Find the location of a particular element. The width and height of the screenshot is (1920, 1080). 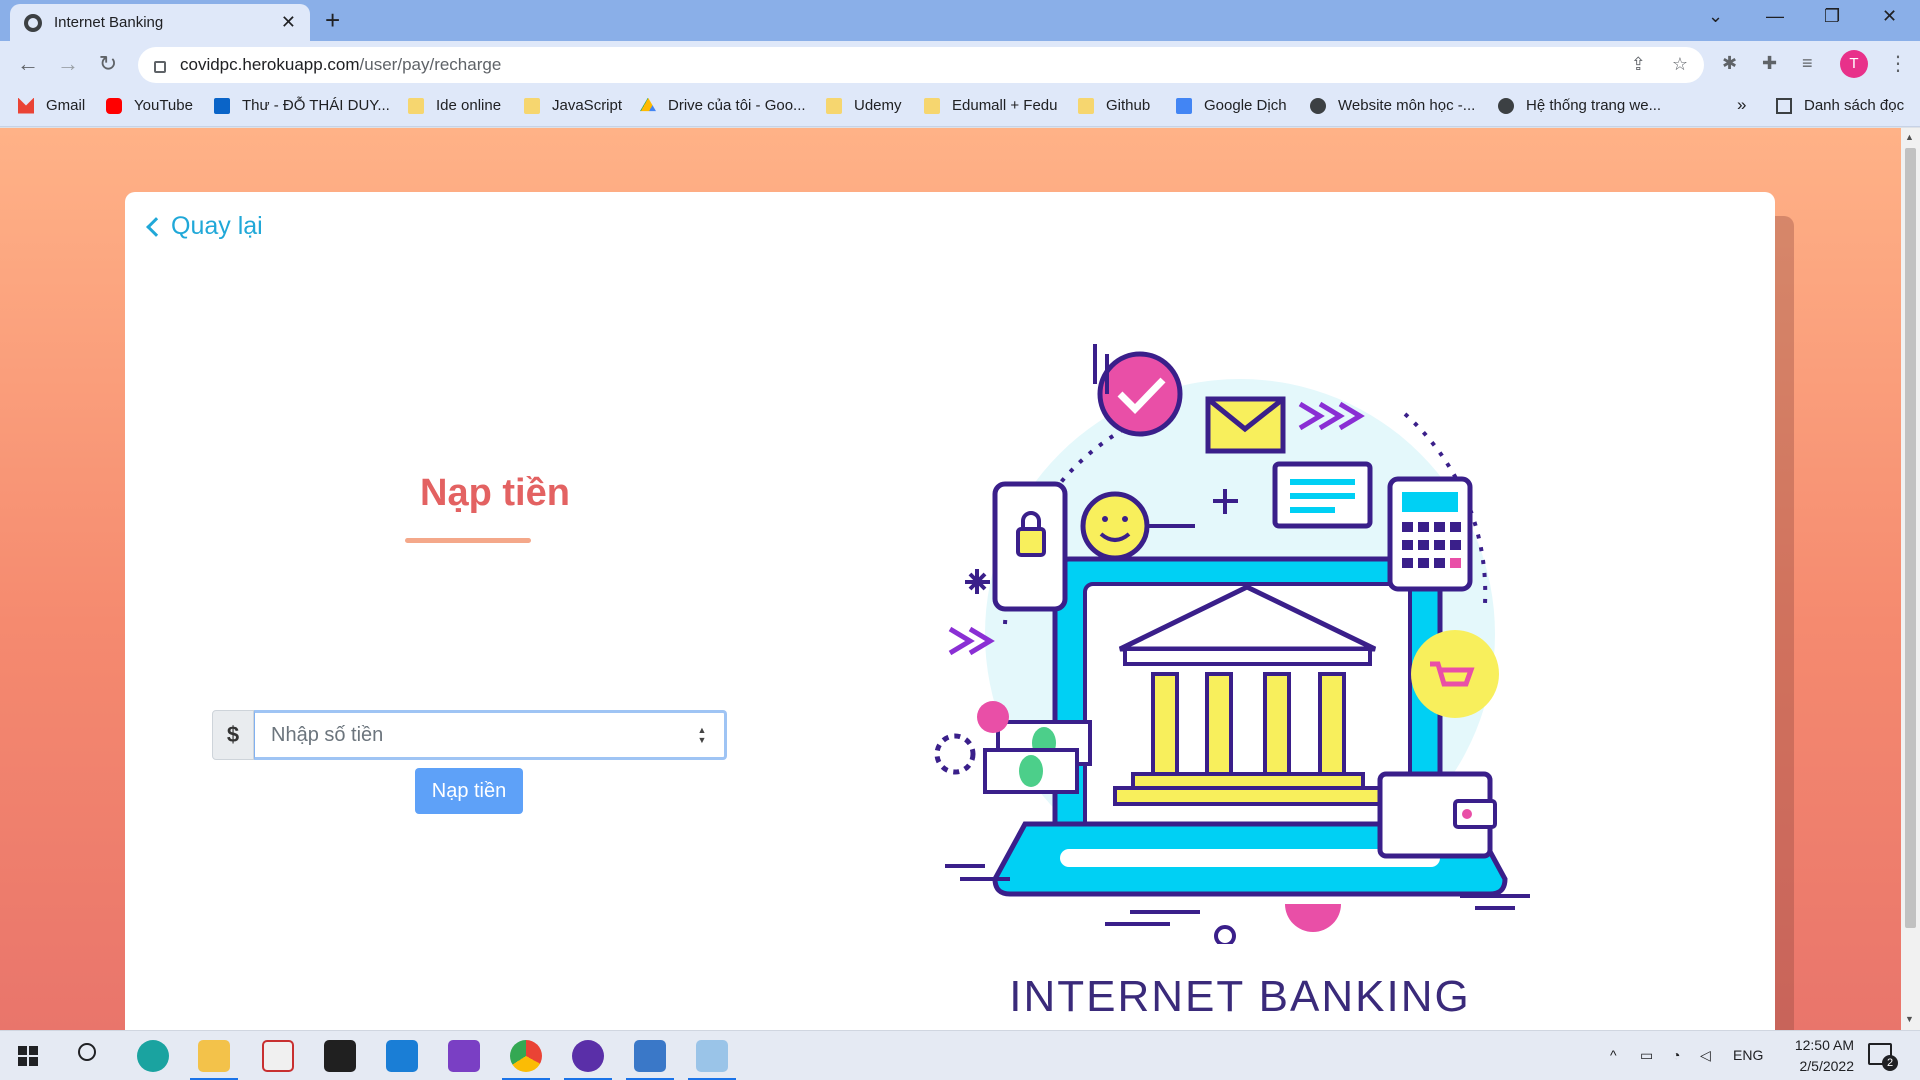

windows-taskbar: ^ ▭ ◔ ◁ ENG 12:50 AM 2/5/2022 2 is located at coordinates (960, 1055).